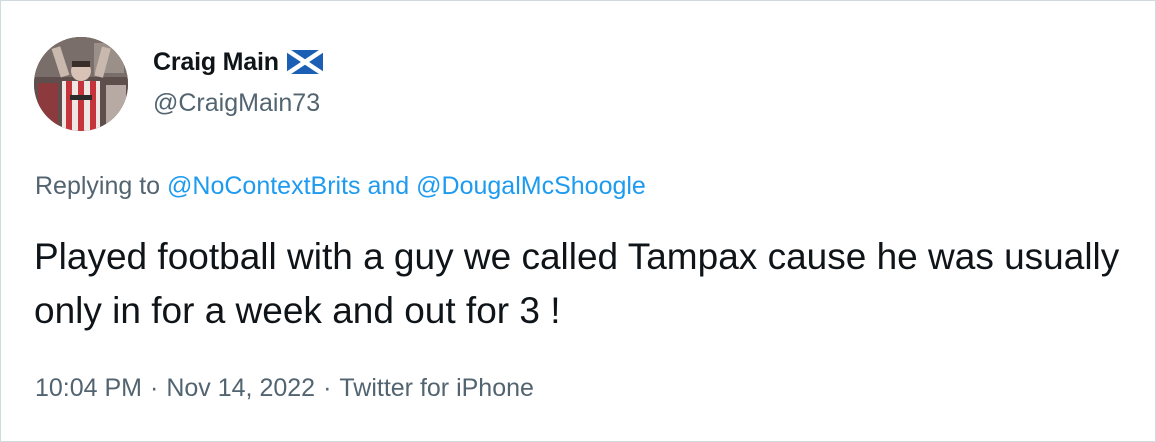 The height and width of the screenshot is (442, 1156). What do you see at coordinates (305, 62) in the screenshot?
I see `scotland-flag-icon` at bounding box center [305, 62].